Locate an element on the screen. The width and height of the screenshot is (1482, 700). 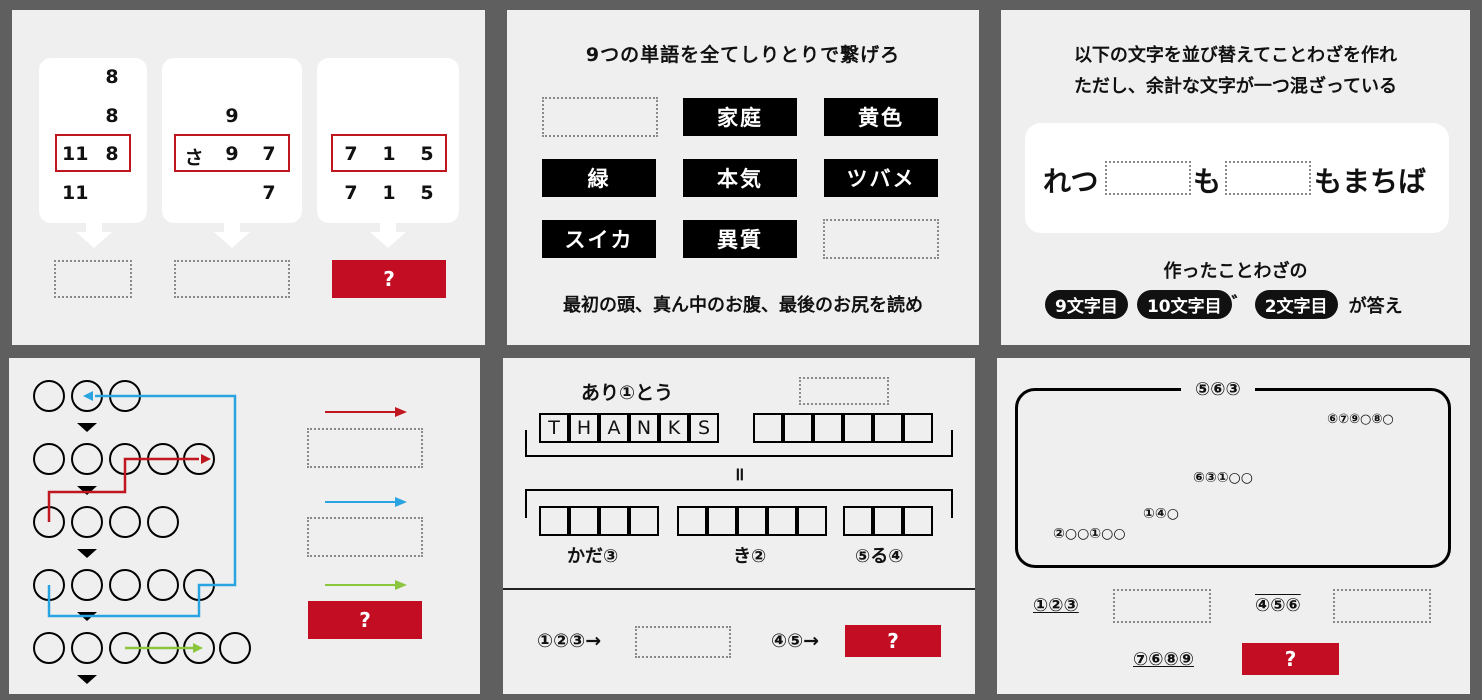
proverb-text: れつ is located at coordinates (1071, 181).